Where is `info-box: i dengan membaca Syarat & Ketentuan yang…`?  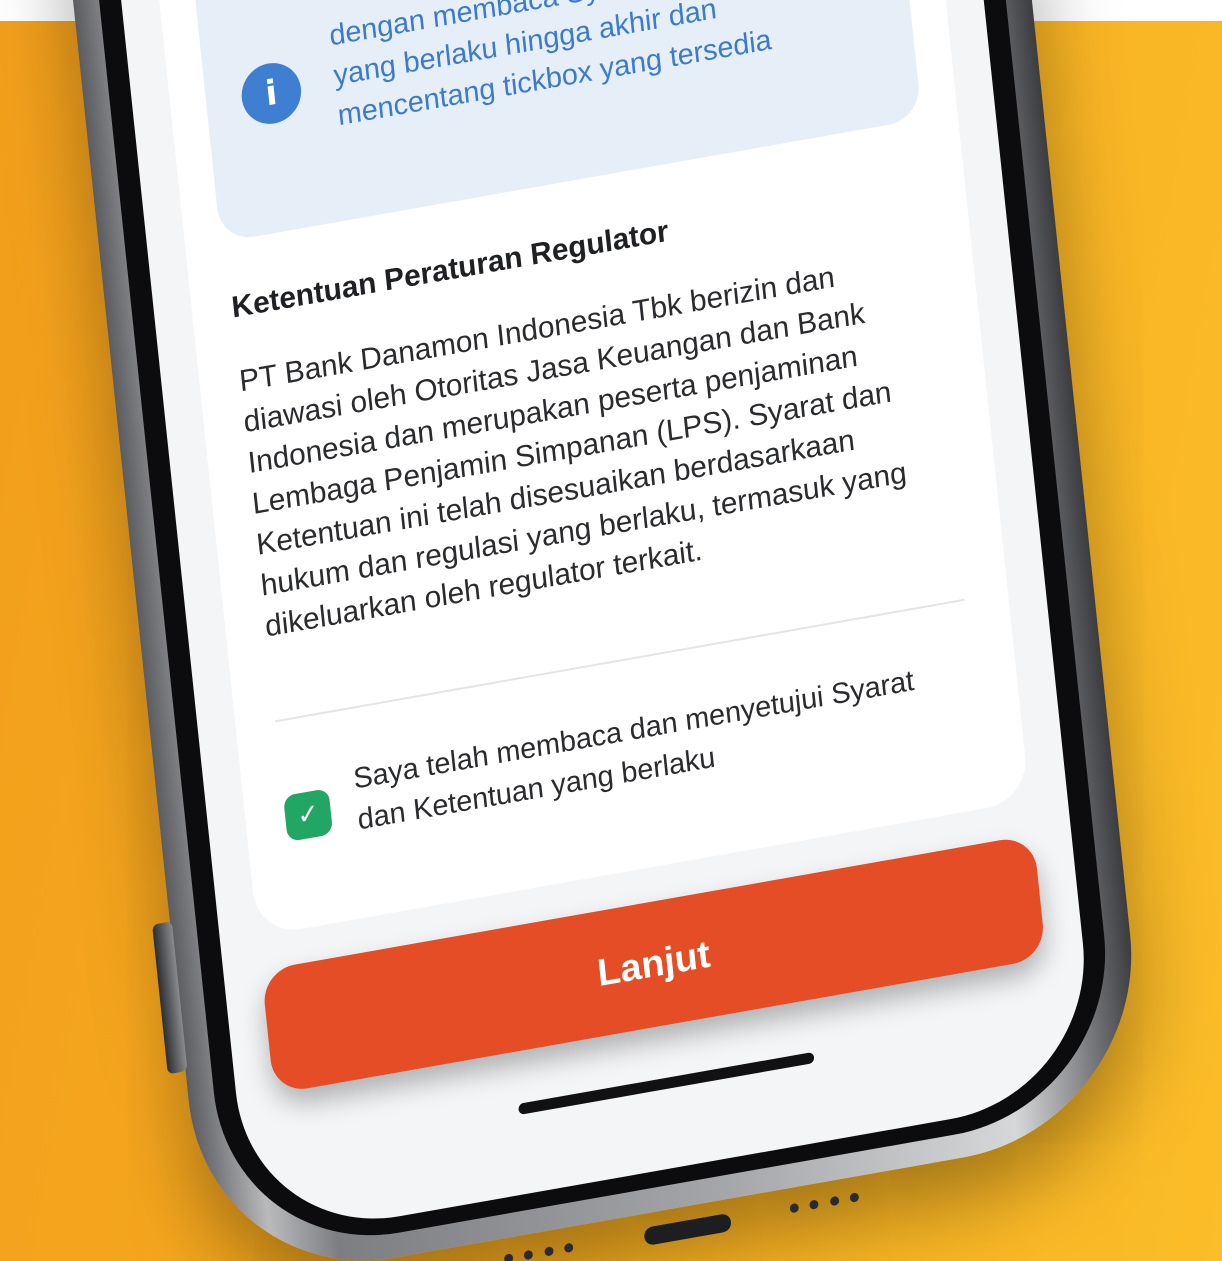 info-box: i dengan membaca Syarat & Ketentuan yang… is located at coordinates (552, 121).